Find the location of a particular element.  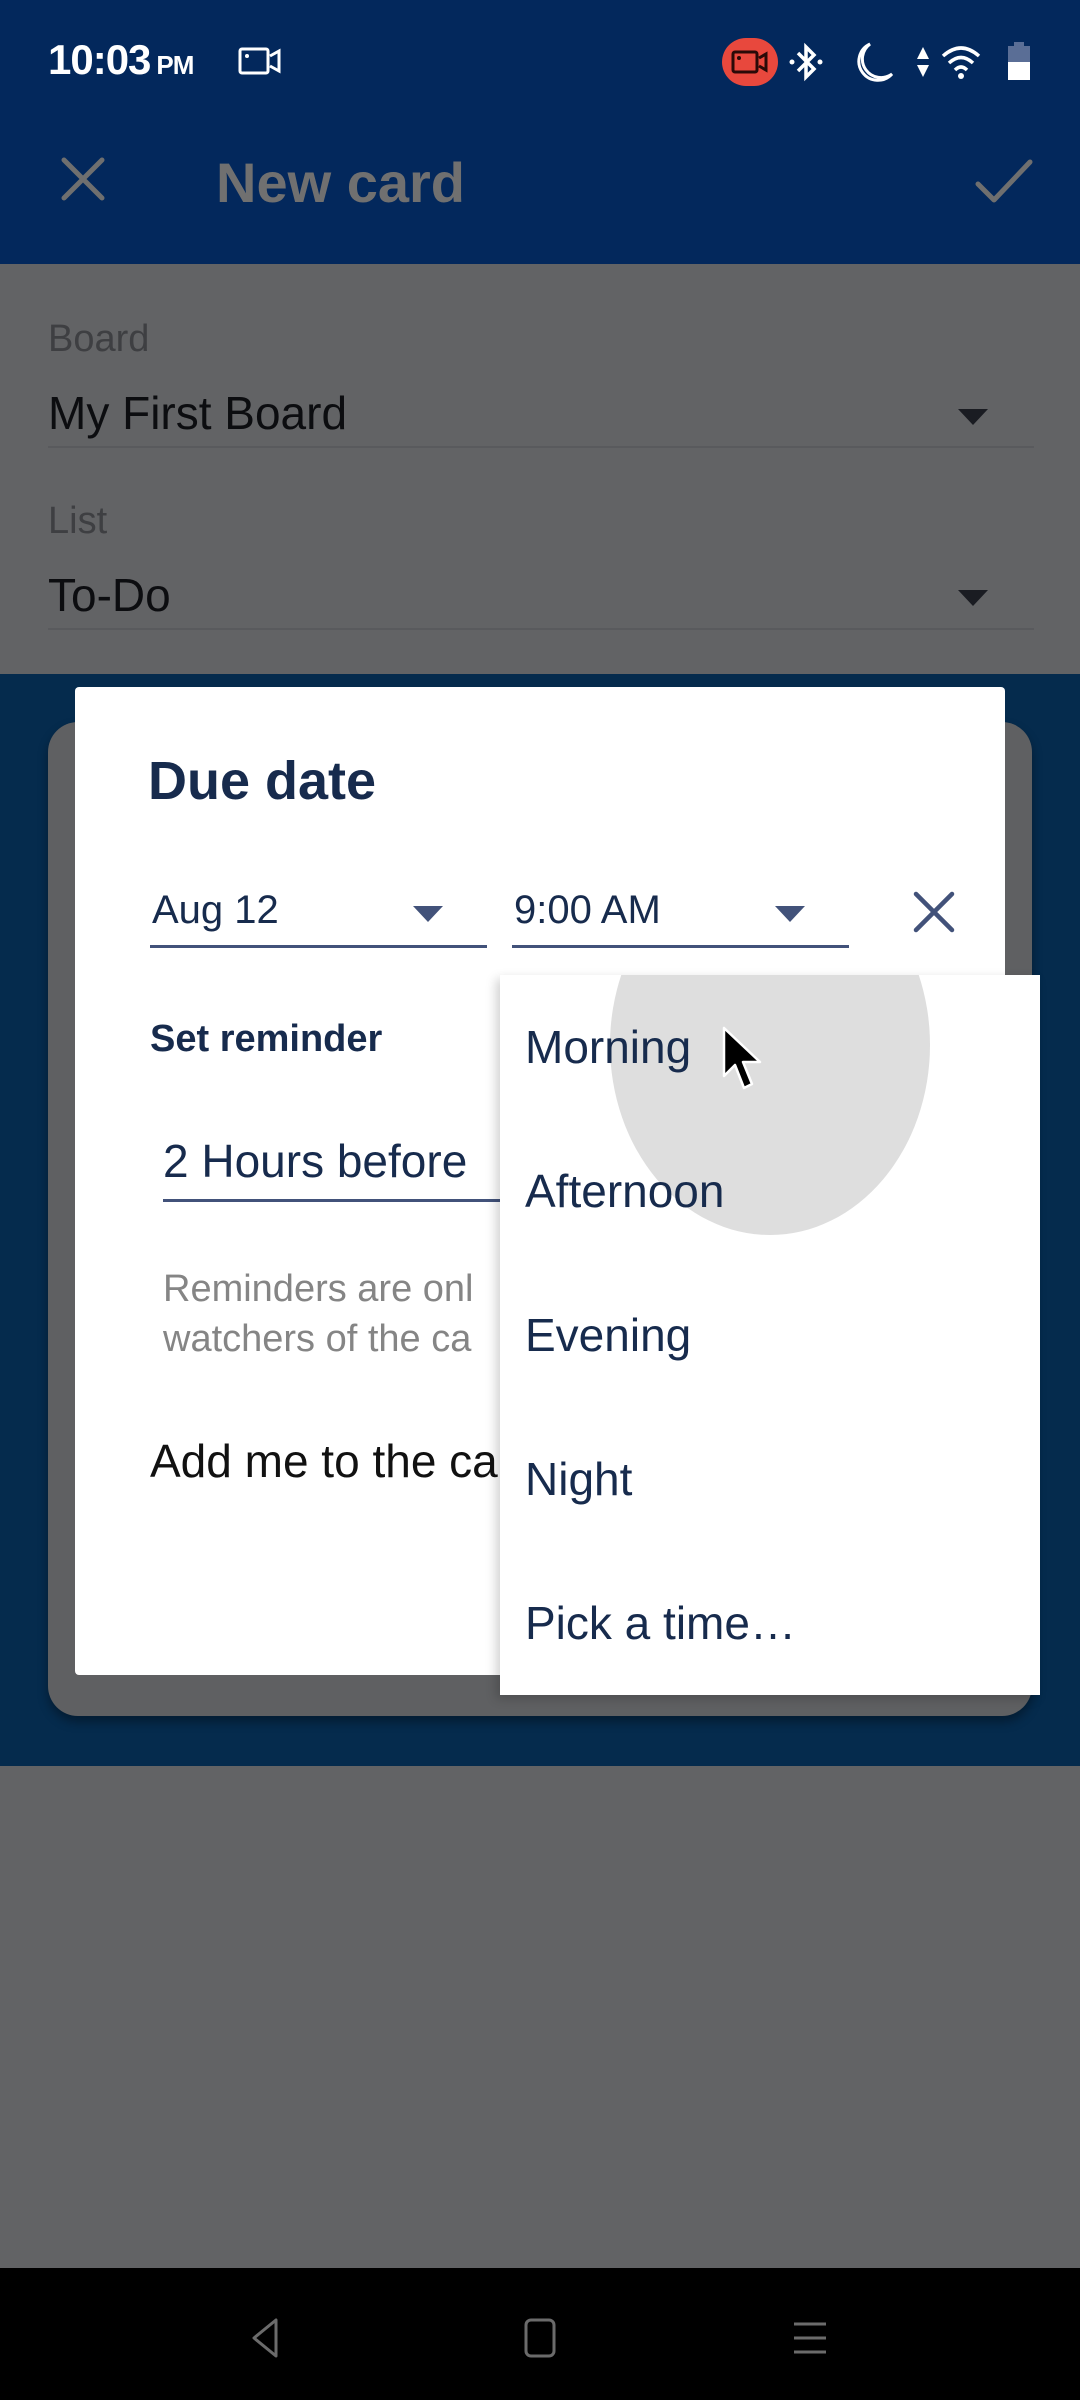

time-value: 9:00 AM is located at coordinates (587, 910).